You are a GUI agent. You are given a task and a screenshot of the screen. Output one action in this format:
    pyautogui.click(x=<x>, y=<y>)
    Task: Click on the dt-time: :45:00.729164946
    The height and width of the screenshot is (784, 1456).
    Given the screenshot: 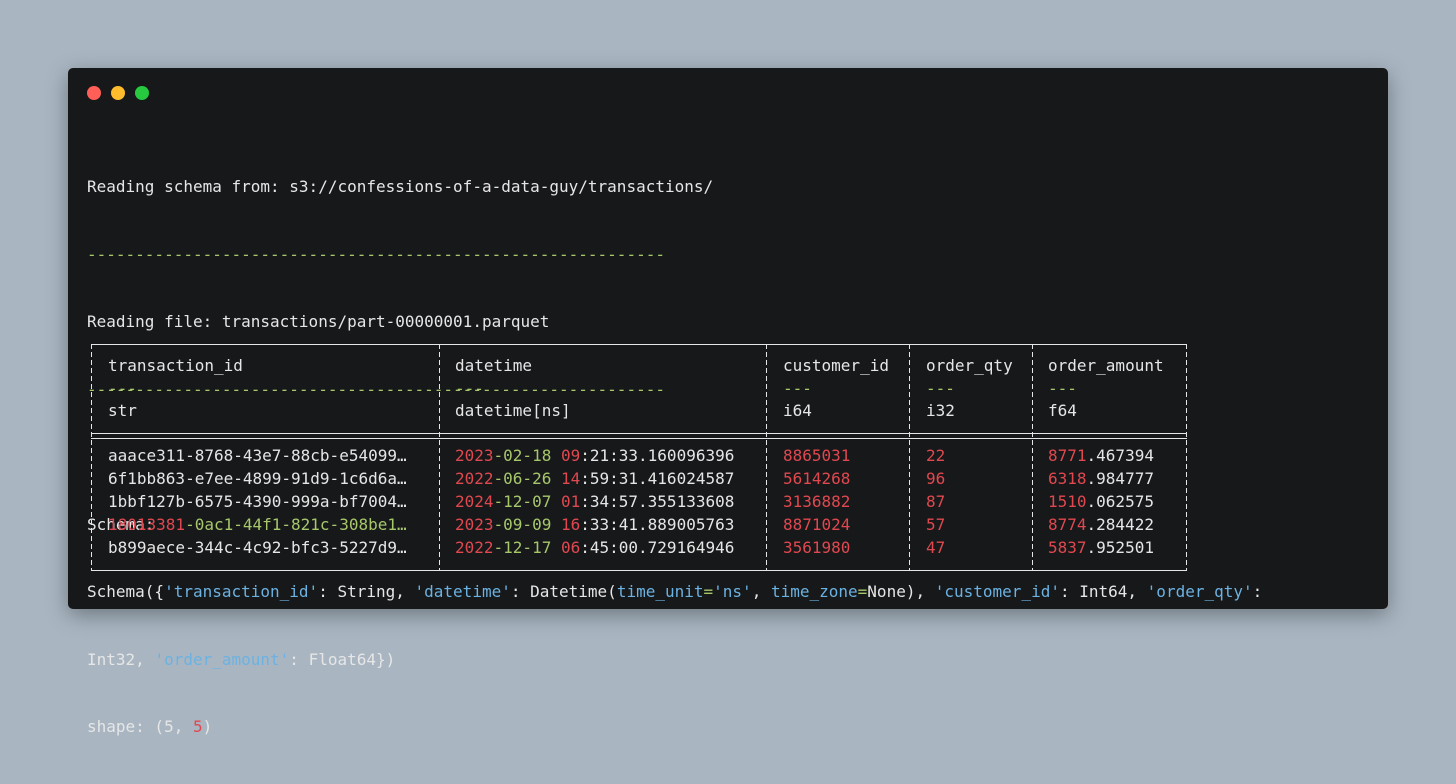 What is the action you would take?
    pyautogui.click(x=657, y=547)
    